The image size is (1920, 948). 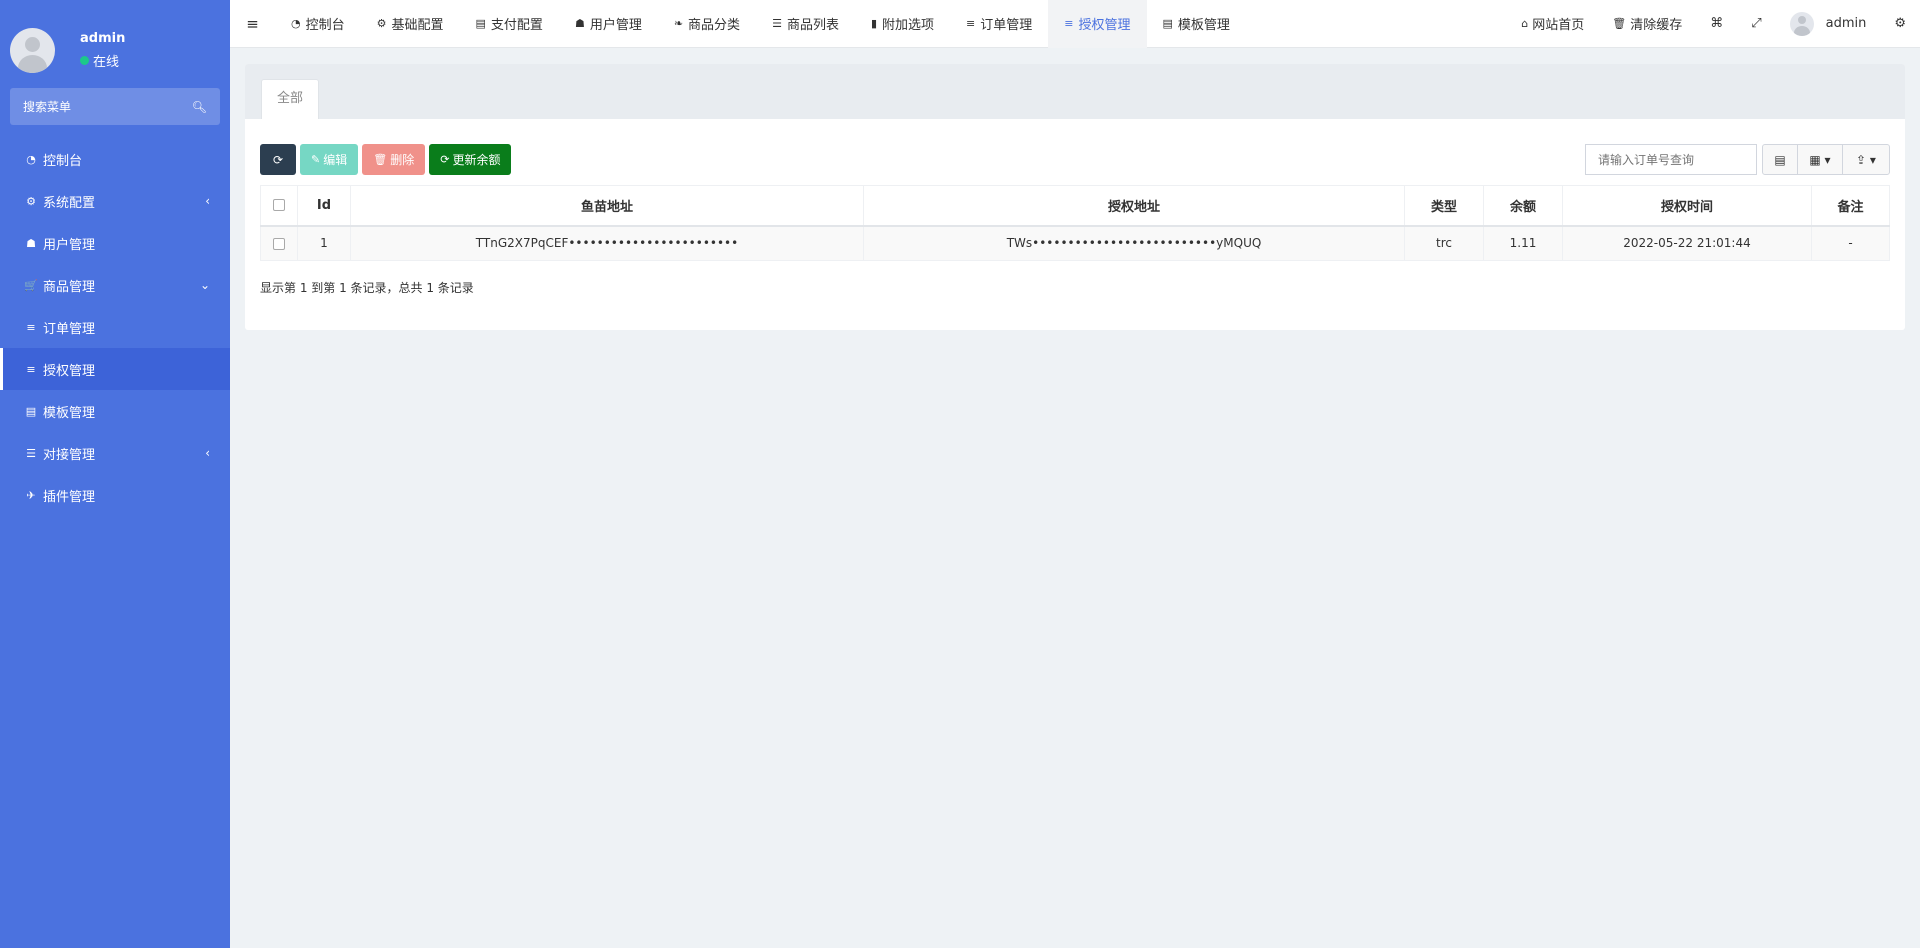 I want to click on user-panel: admin 在线, so click(x=115, y=39).